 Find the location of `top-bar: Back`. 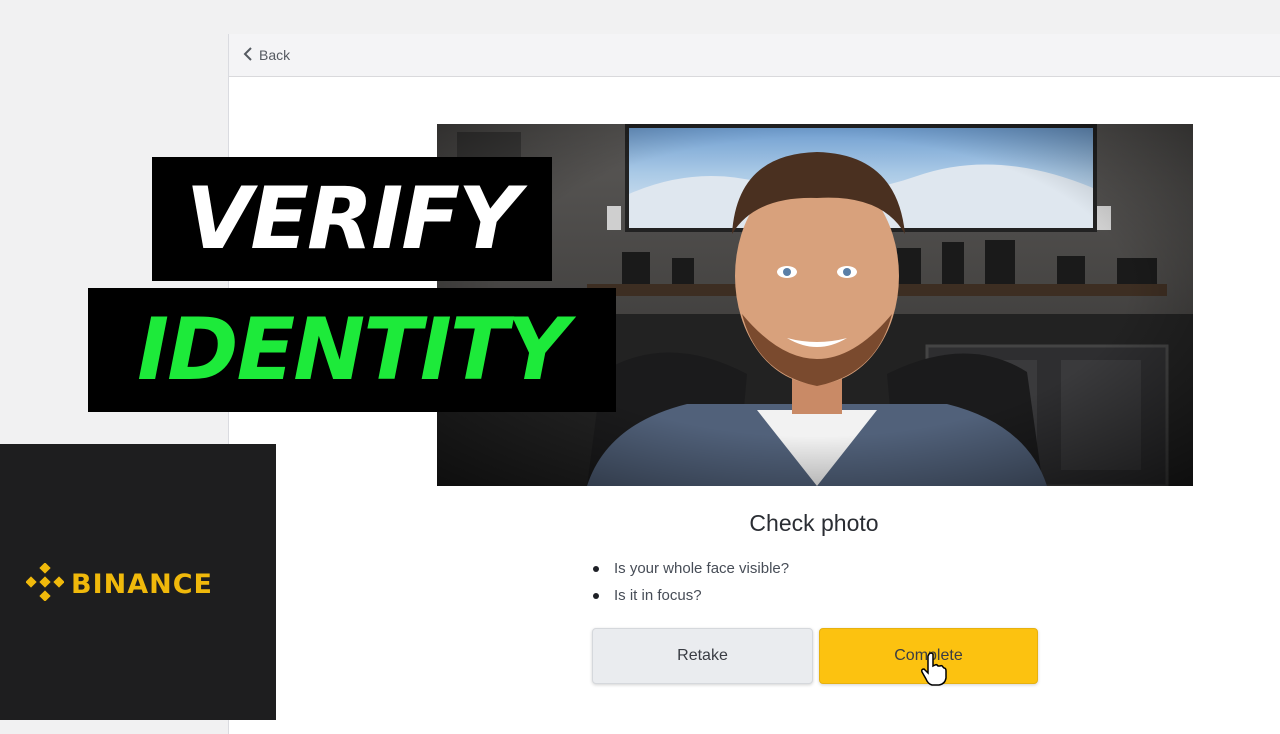

top-bar: Back is located at coordinates (754, 55).